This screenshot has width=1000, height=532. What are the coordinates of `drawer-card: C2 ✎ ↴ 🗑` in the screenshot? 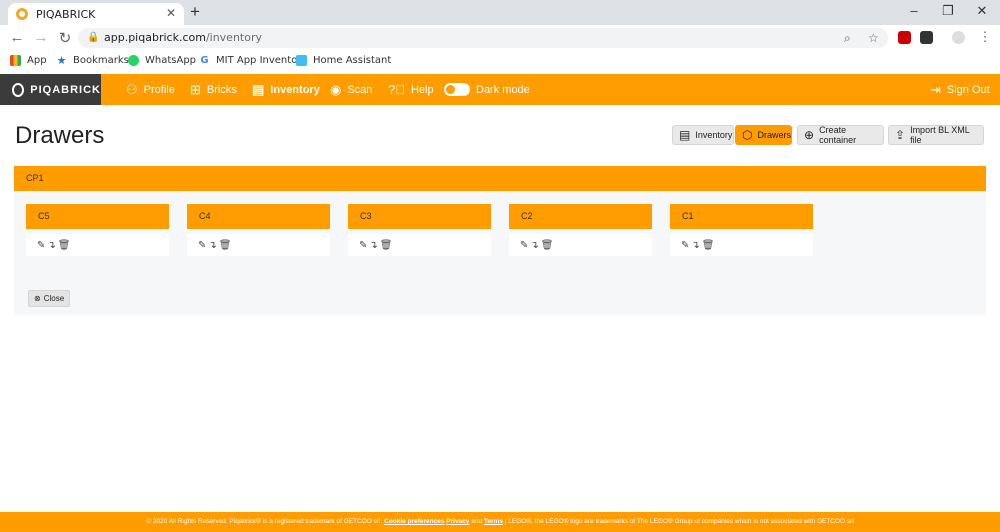 It's located at (580, 230).